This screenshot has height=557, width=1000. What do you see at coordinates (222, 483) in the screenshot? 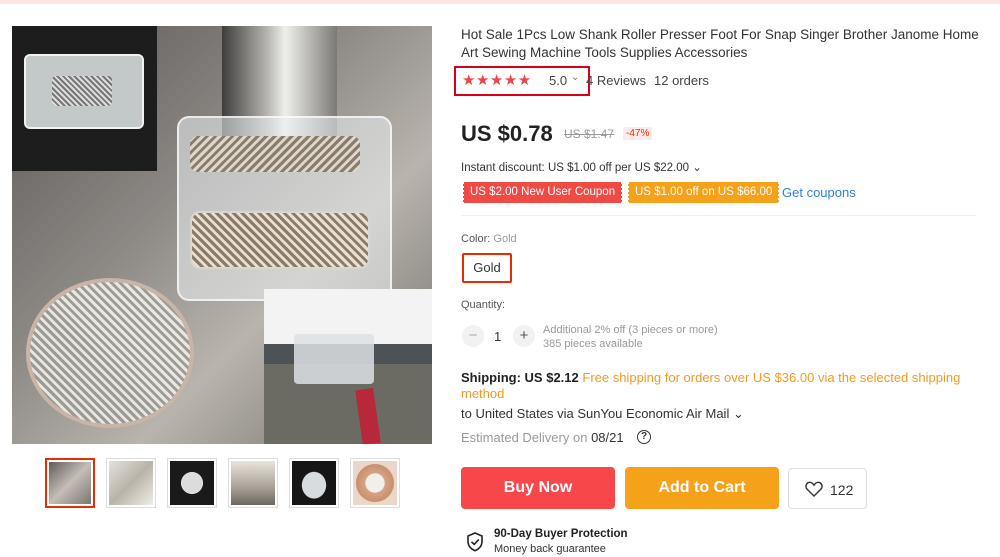
I see `thumbnail-strip` at bounding box center [222, 483].